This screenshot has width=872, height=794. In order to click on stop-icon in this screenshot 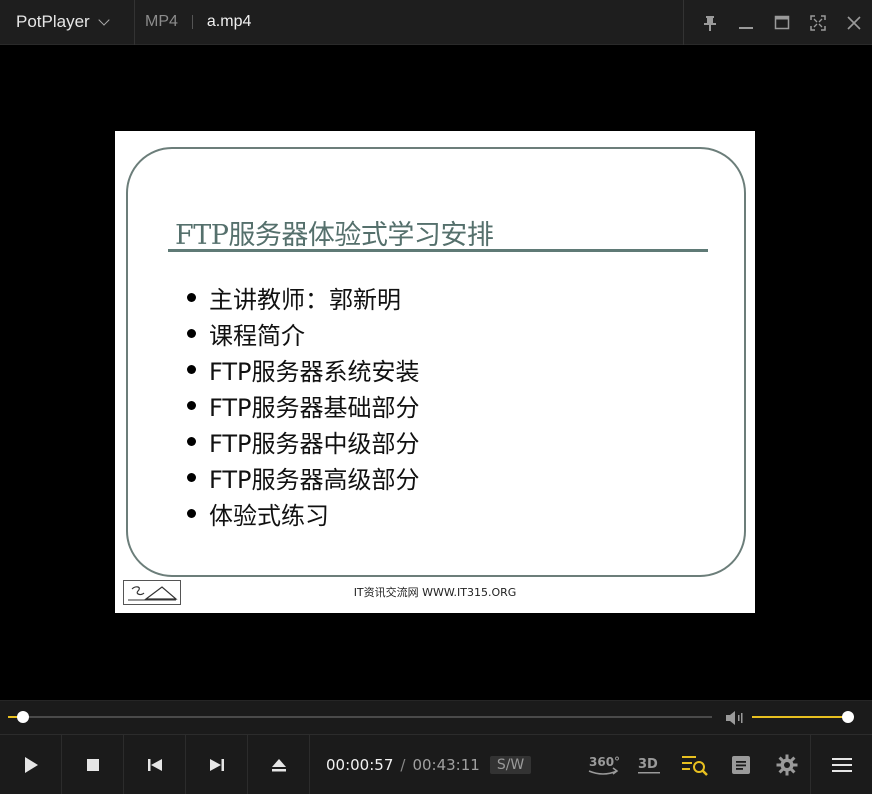, I will do `click(92, 764)`.